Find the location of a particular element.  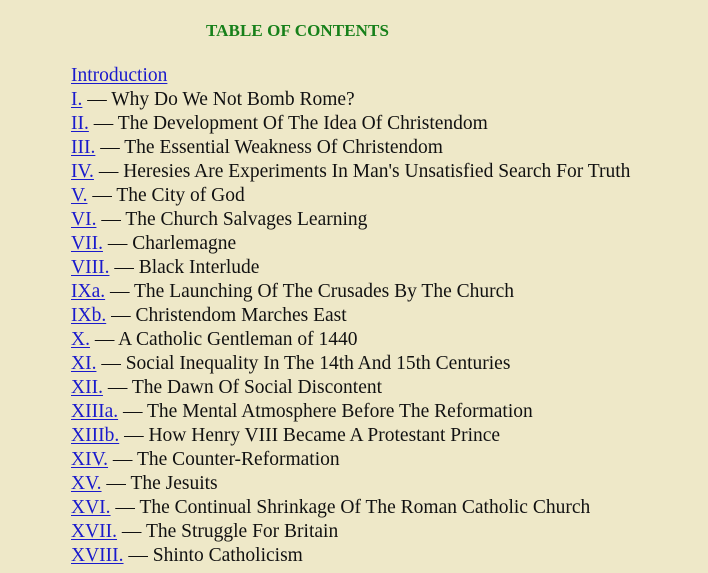

chapter-title: The Dawn Of Social Discontent is located at coordinates (257, 387).